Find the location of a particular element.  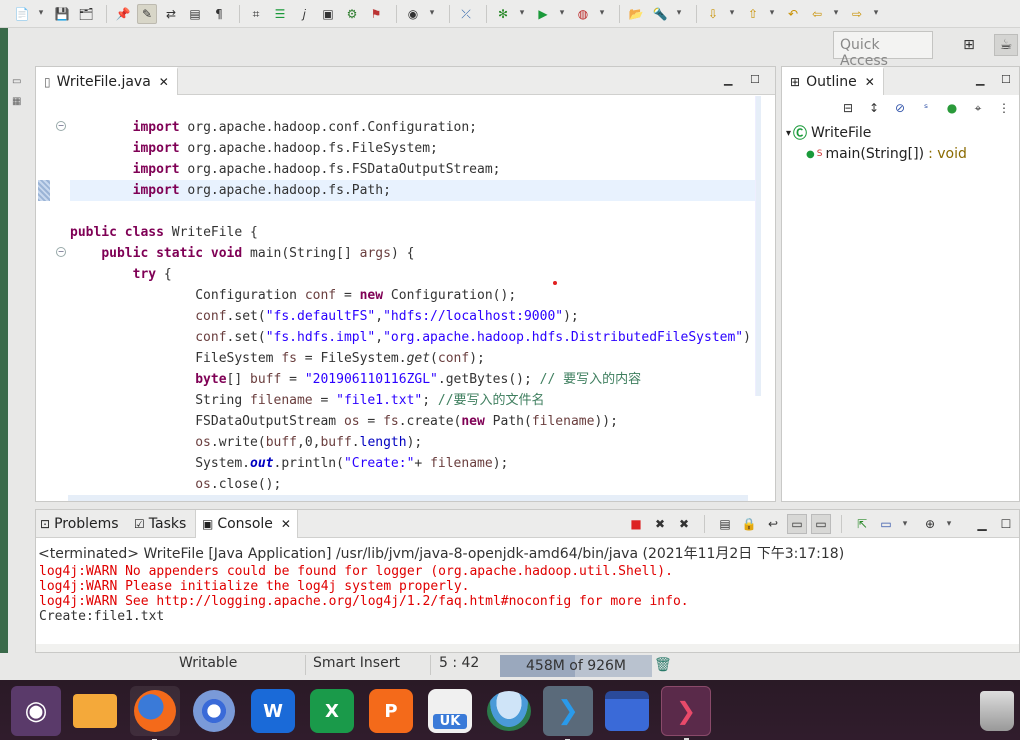

expand-icon: ▾ is located at coordinates (788, 133).